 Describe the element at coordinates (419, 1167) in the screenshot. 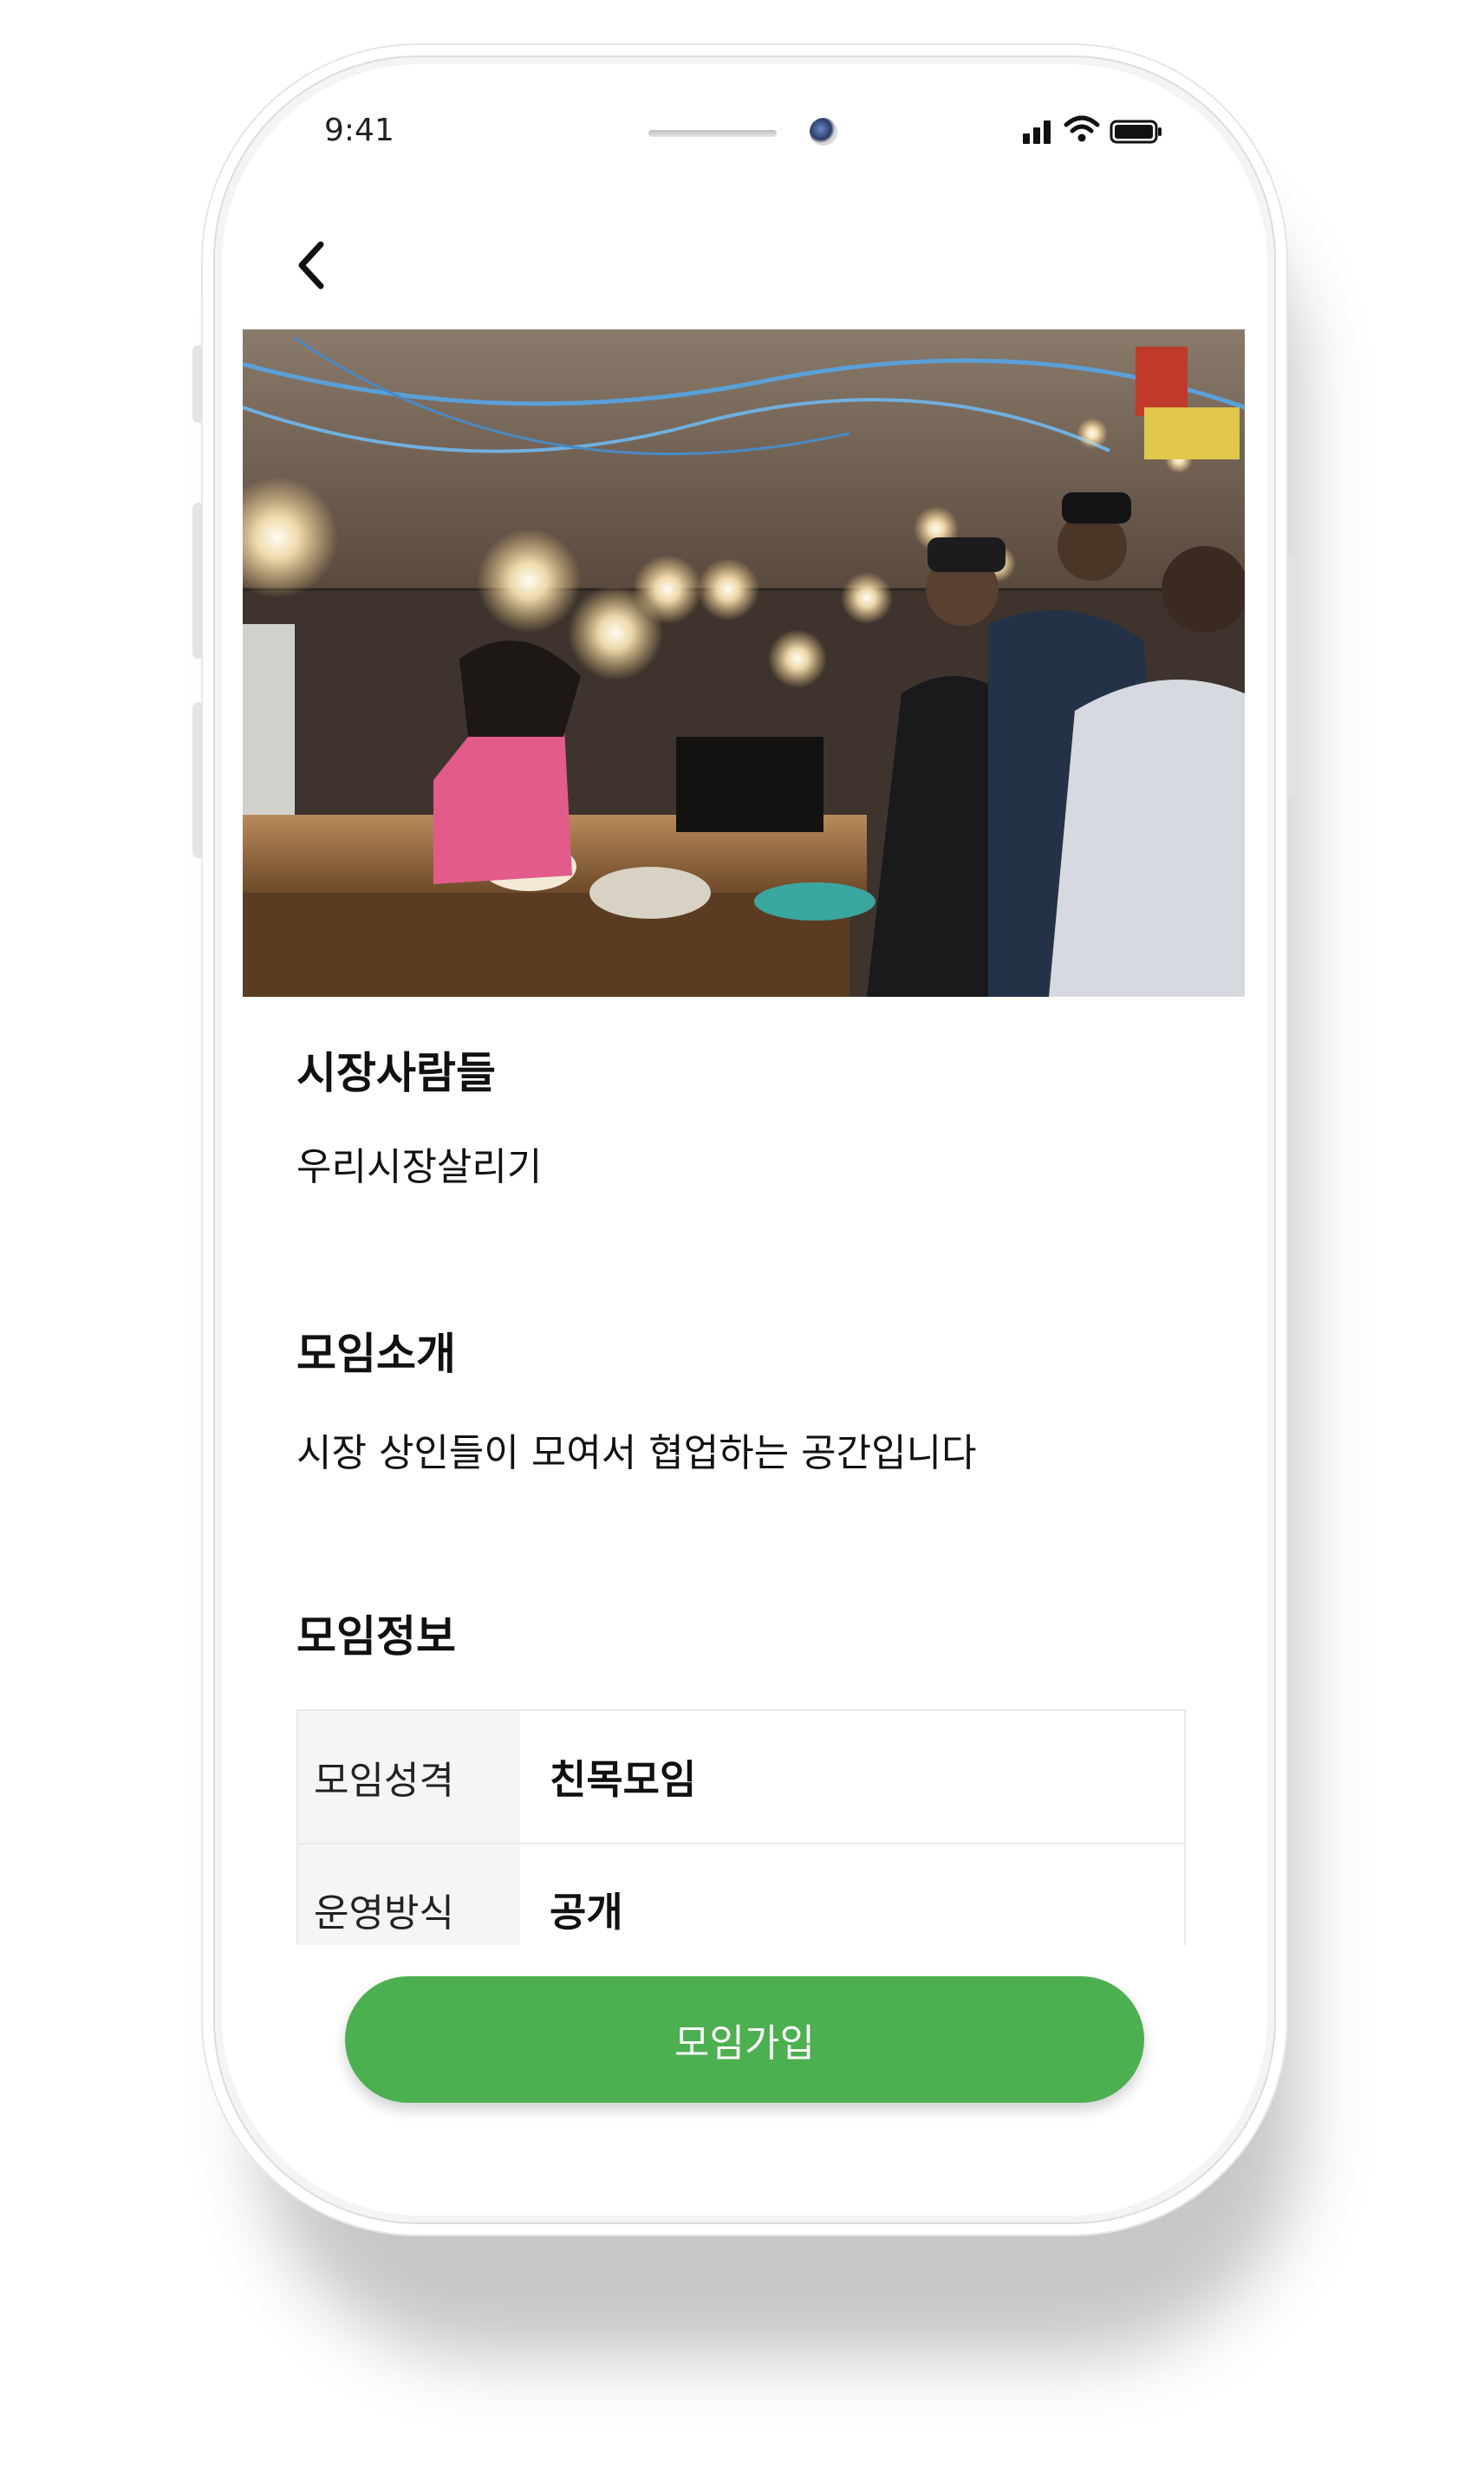

I see `group-tagline: 우리시장살리기` at that location.